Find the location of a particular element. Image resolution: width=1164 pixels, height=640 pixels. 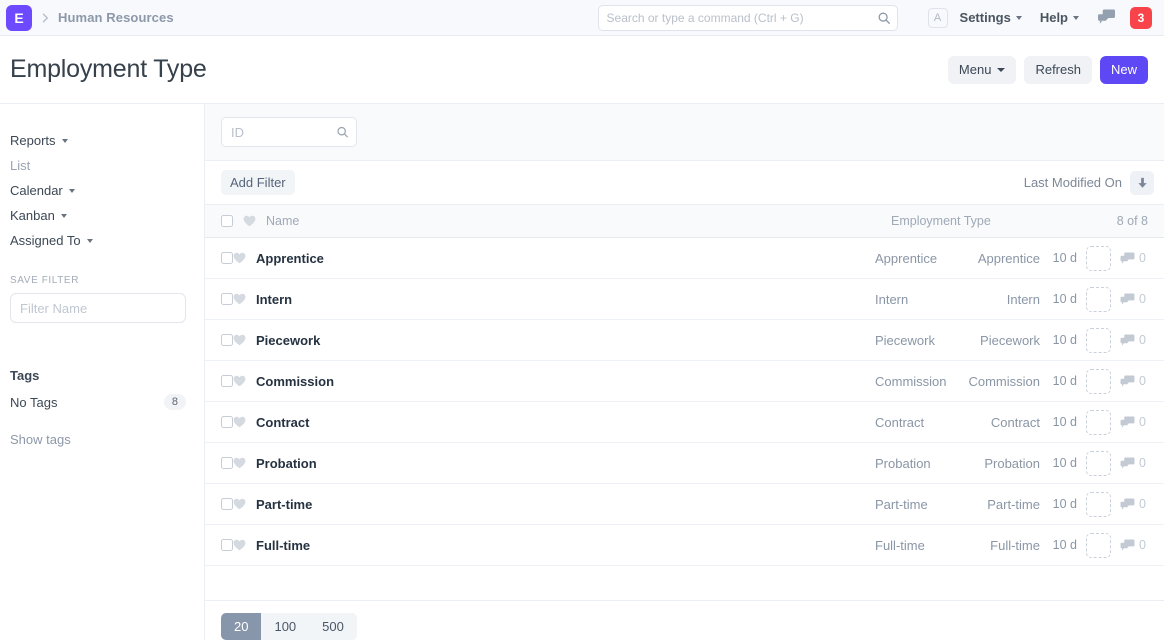

page-size-option: 20 is located at coordinates (241, 626).